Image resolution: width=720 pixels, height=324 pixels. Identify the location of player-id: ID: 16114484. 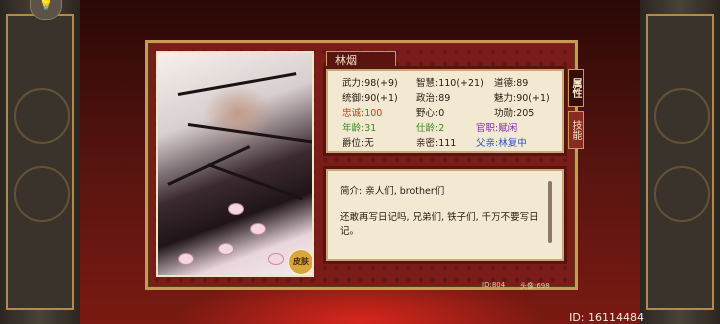
(606, 317).